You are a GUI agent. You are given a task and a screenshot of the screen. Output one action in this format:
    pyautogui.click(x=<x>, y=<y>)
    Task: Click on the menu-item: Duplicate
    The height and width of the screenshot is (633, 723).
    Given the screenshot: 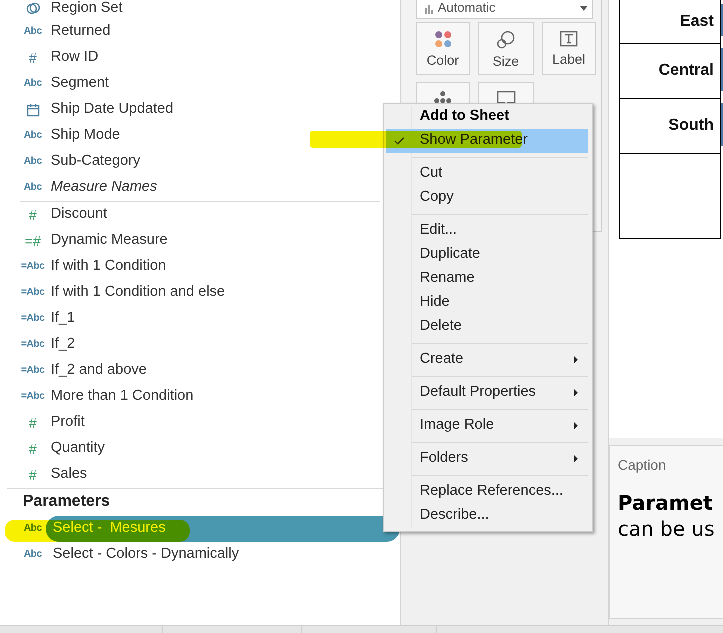 What is the action you would take?
    pyautogui.click(x=487, y=255)
    